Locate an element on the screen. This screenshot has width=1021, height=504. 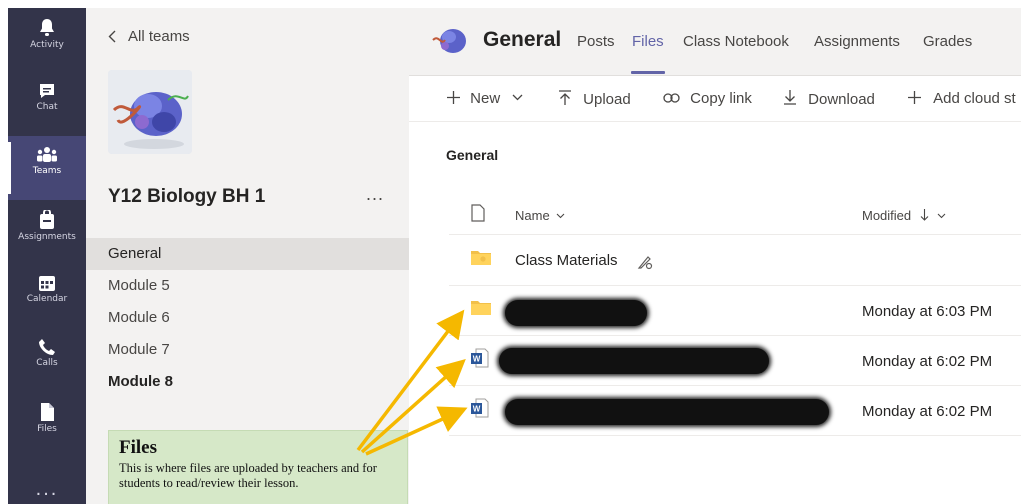
chat-icon is located at coordinates (47, 91).